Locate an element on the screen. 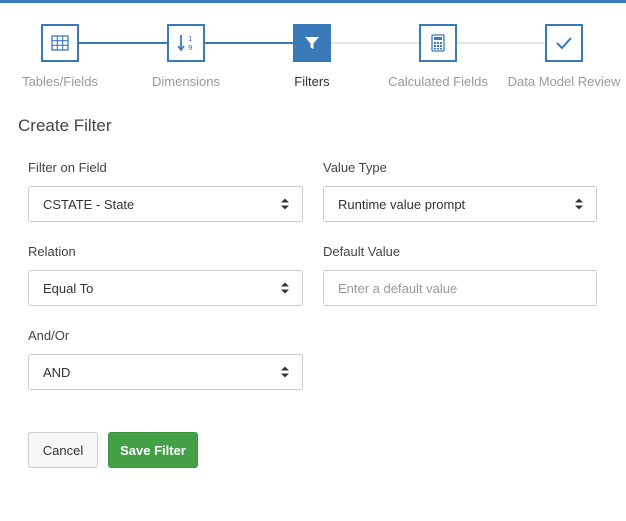 Image resolution: width=626 pixels, height=521 pixels. form-title: Create Filter is located at coordinates (65, 125).